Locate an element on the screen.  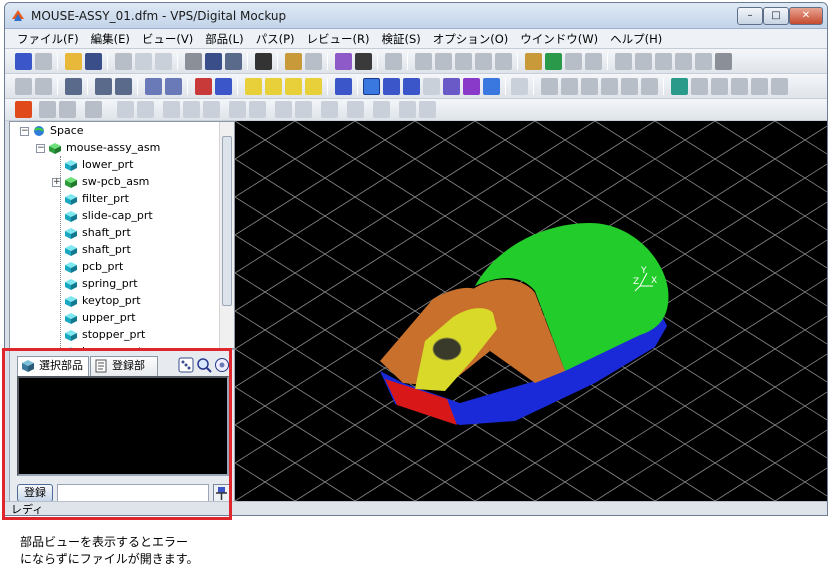
tool-h-icon is located at coordinates (623, 61).